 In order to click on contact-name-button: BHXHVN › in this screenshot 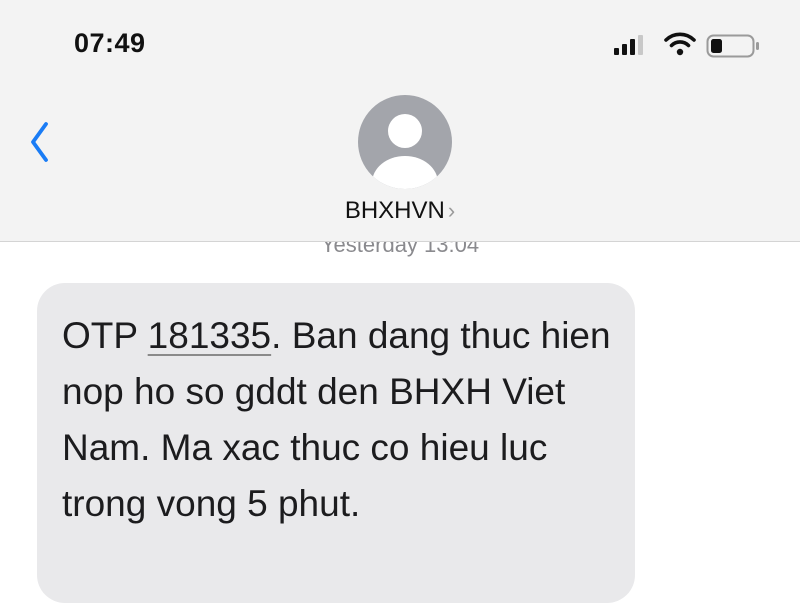, I will do `click(400, 211)`.